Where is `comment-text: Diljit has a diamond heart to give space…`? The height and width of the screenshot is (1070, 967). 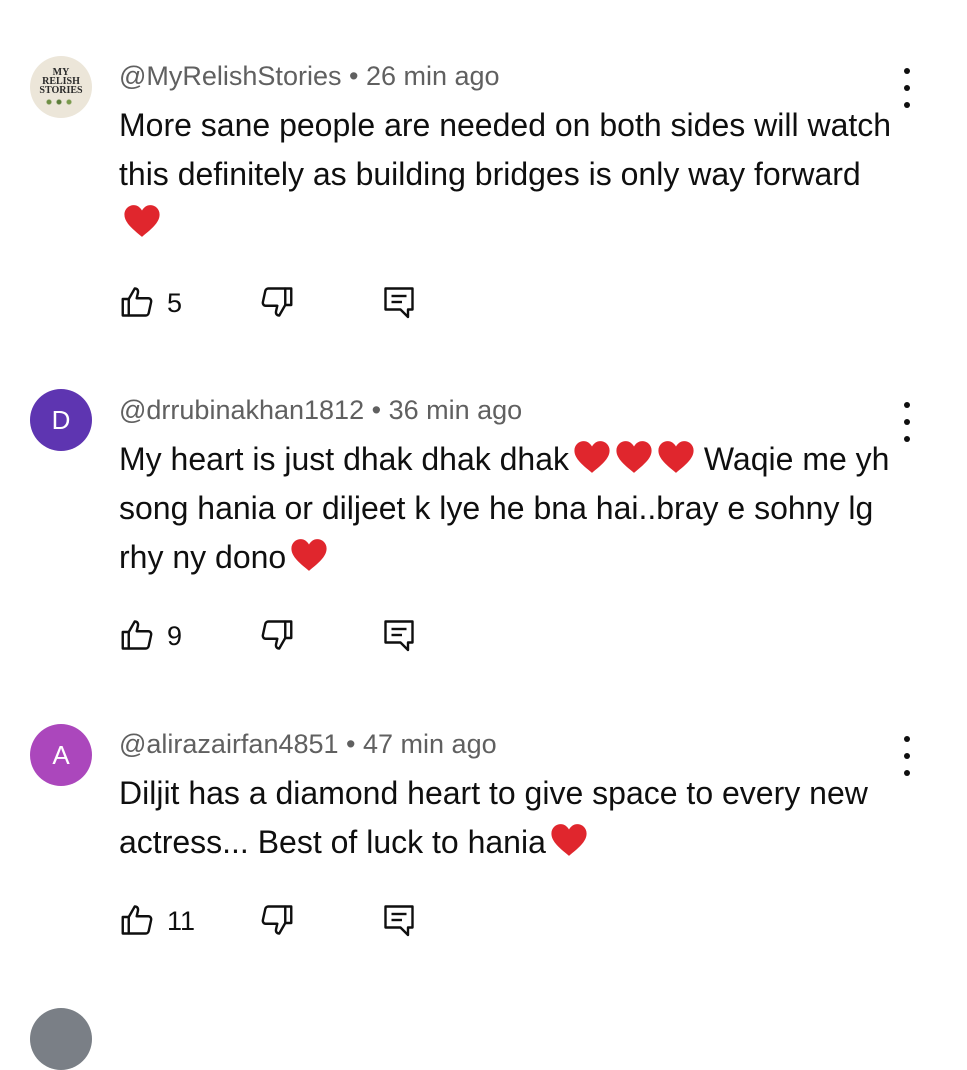
comment-text: Diljit has a diamond heart to give space… is located at coordinates (509, 818).